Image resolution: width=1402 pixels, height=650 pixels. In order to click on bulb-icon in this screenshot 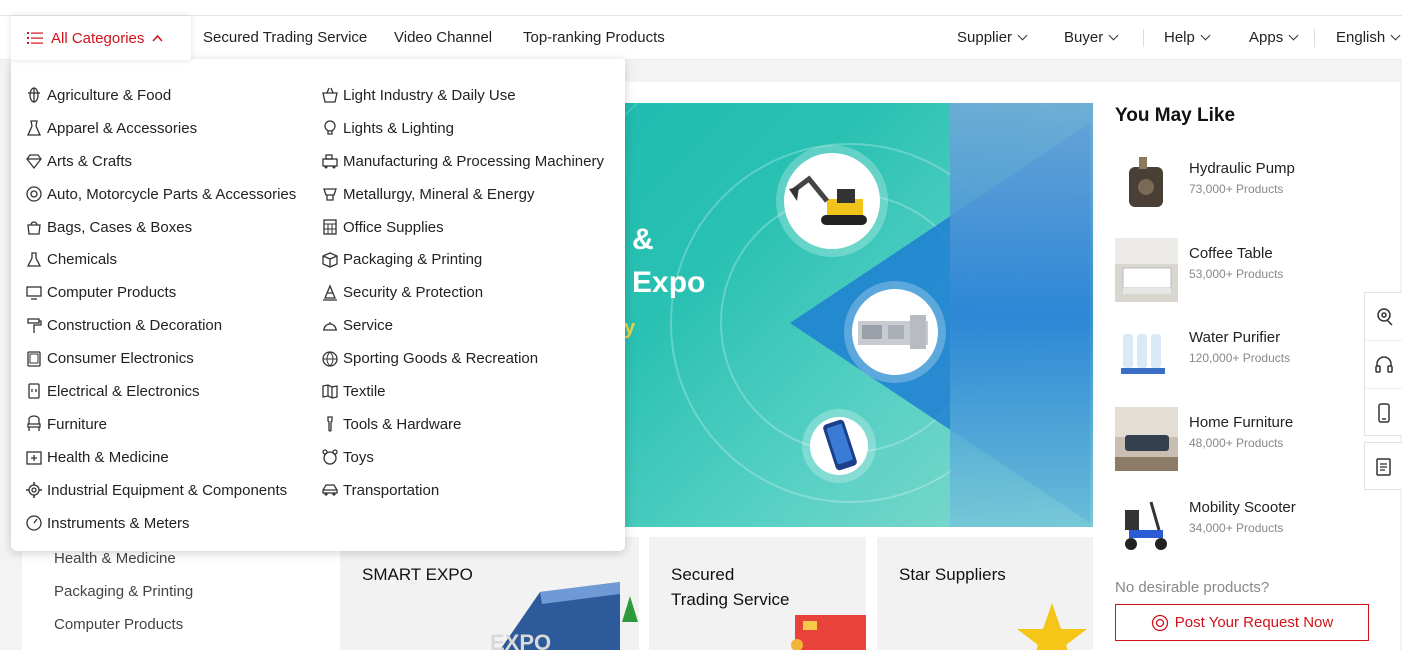, I will do `click(330, 127)`.